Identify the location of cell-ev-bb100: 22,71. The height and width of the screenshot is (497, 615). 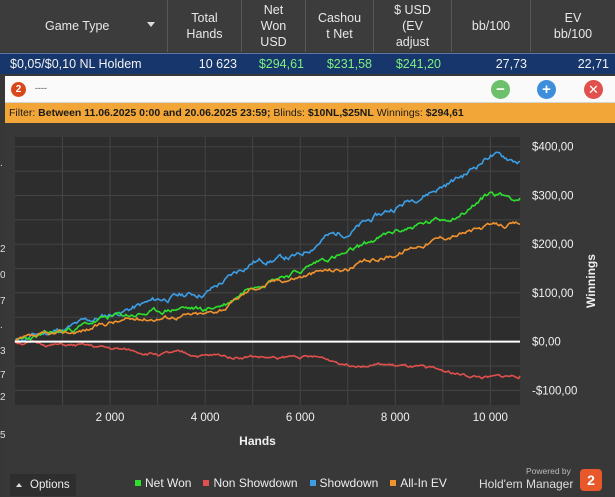
(593, 64).